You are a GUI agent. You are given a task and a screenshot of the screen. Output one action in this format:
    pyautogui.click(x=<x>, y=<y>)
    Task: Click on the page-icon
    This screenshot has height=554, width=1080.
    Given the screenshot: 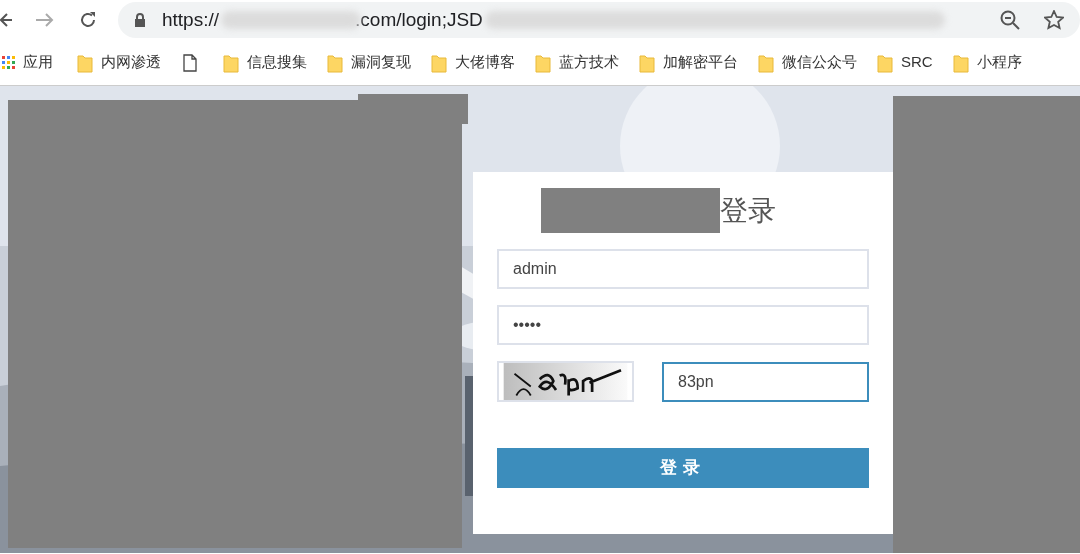 What is the action you would take?
    pyautogui.click(x=190, y=62)
    